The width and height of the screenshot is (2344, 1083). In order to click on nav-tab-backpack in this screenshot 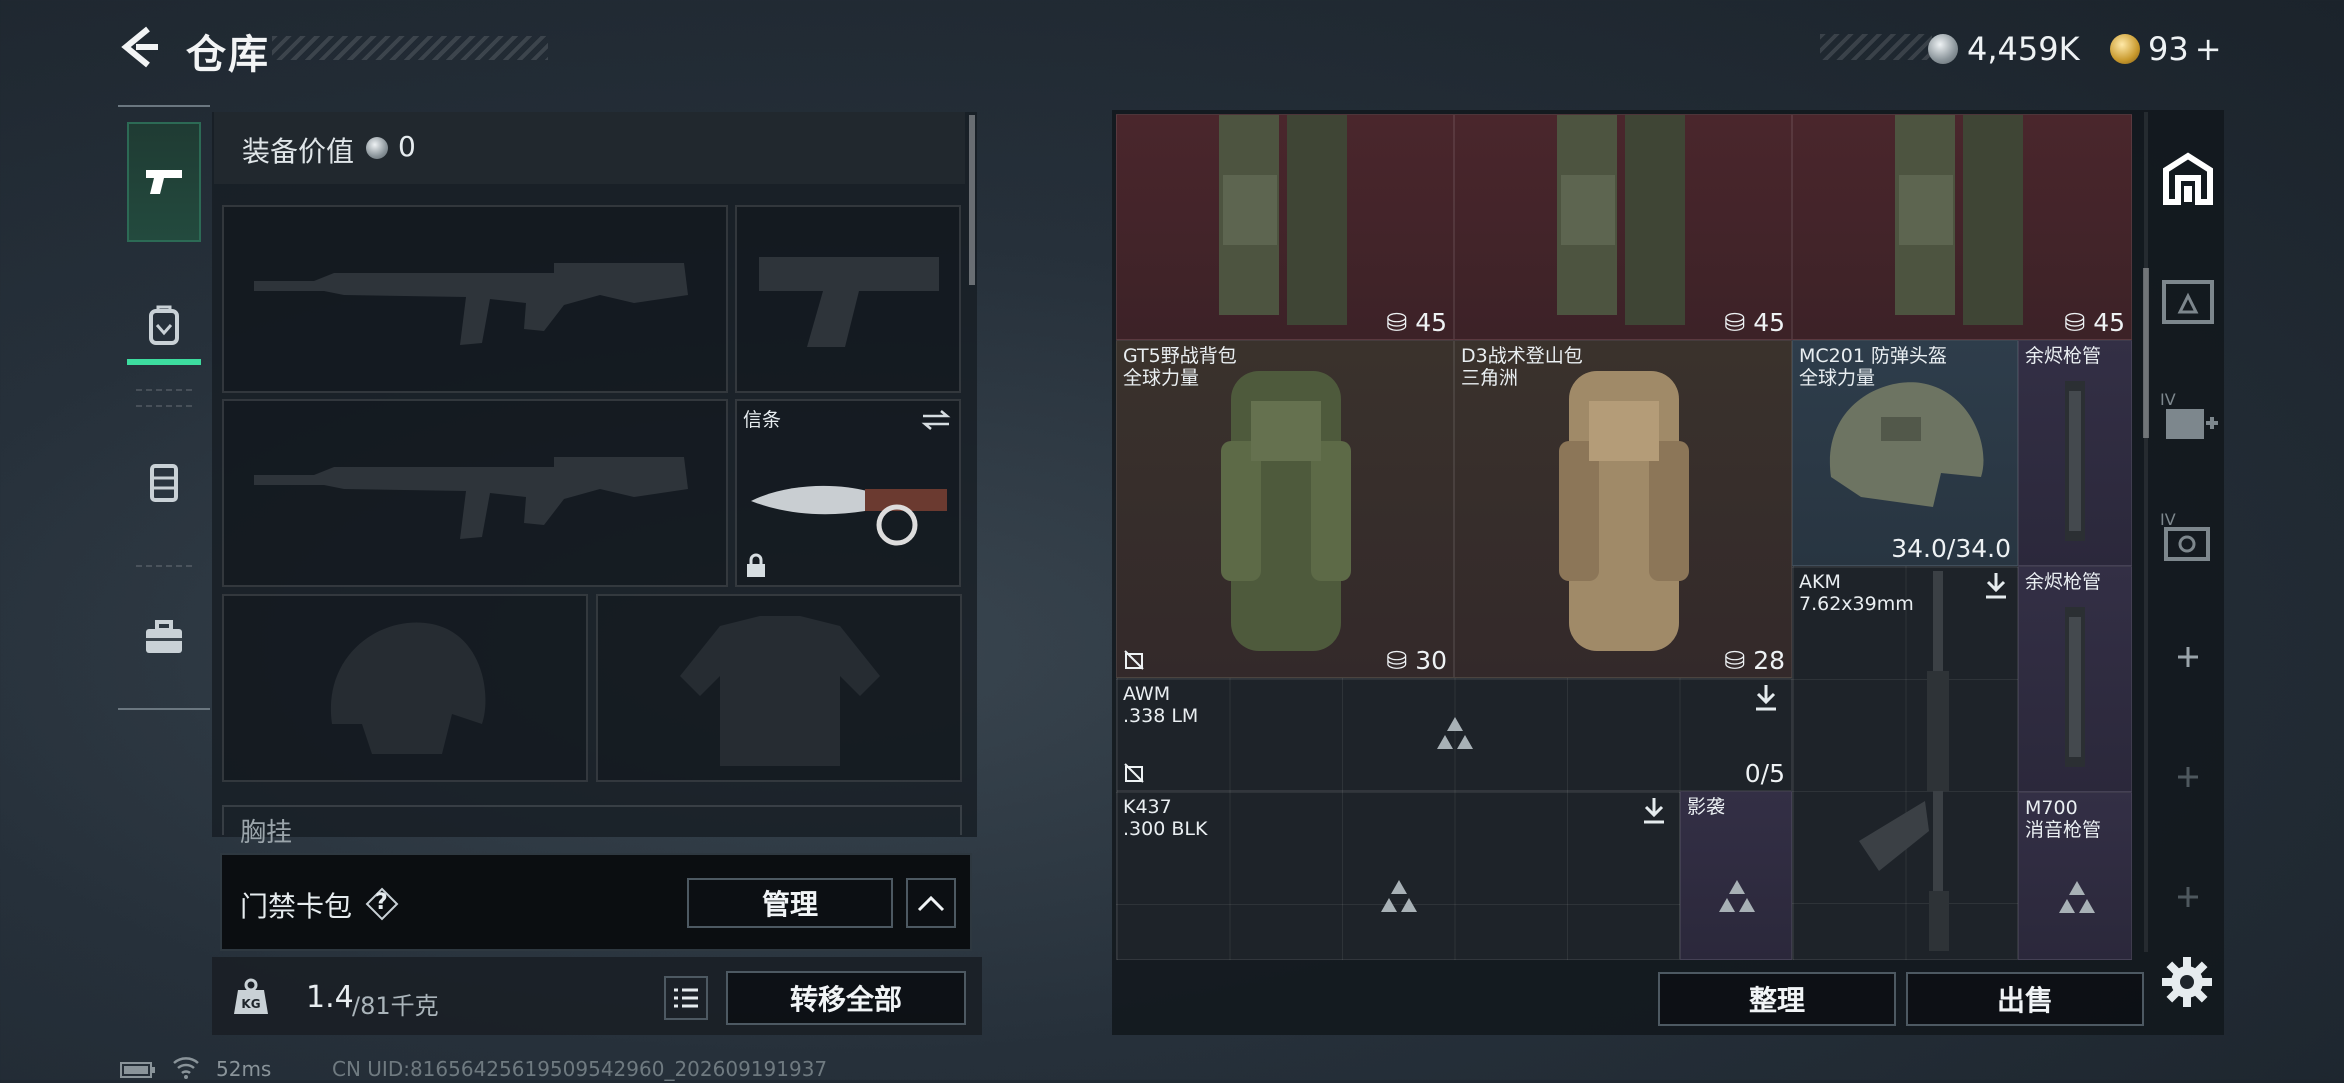, I will do `click(164, 325)`.